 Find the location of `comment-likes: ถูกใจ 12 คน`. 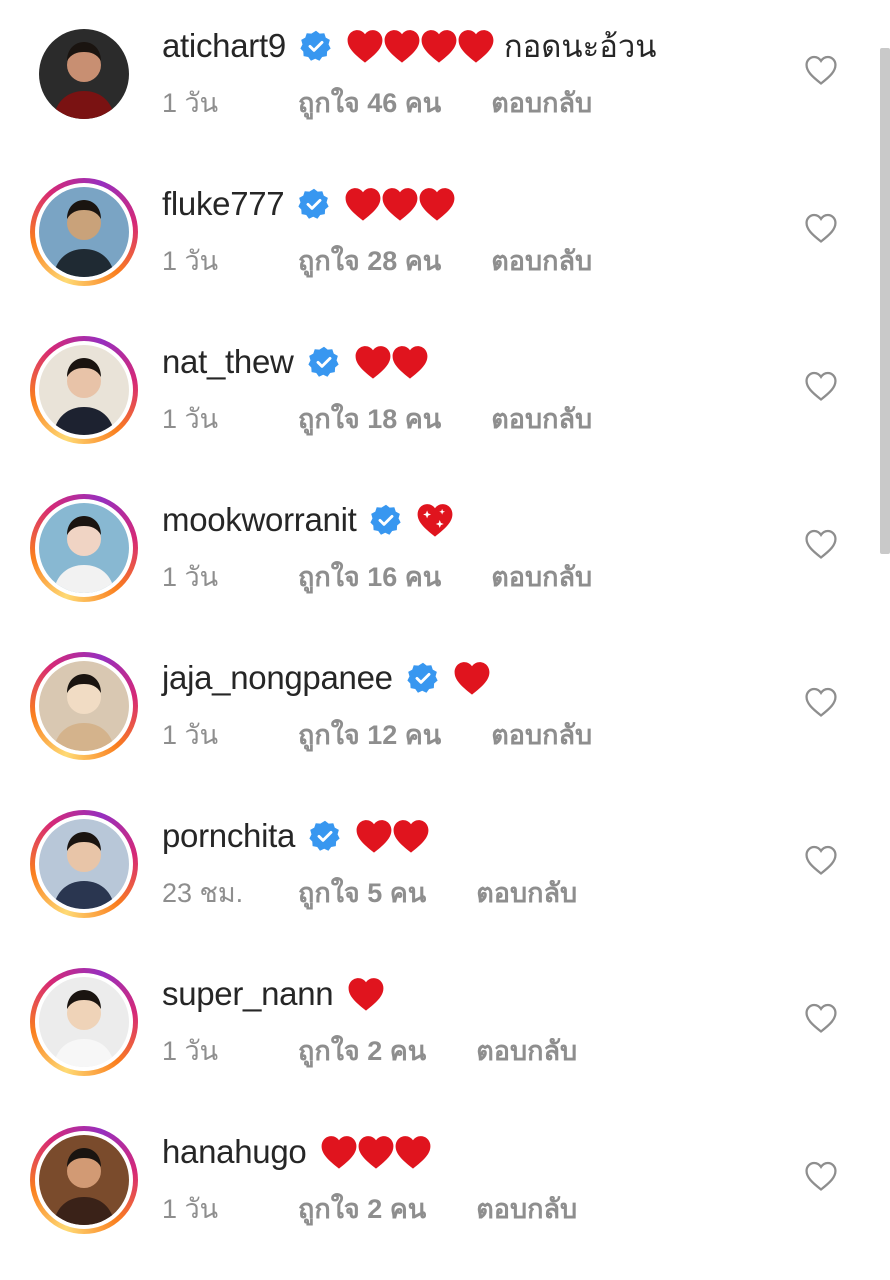

comment-likes: ถูกใจ 12 คน is located at coordinates (369, 734).